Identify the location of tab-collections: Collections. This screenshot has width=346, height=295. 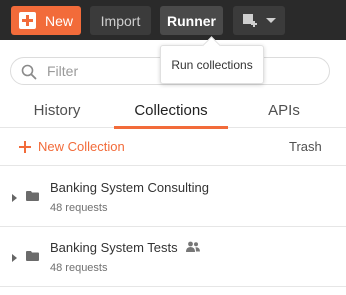
(171, 111).